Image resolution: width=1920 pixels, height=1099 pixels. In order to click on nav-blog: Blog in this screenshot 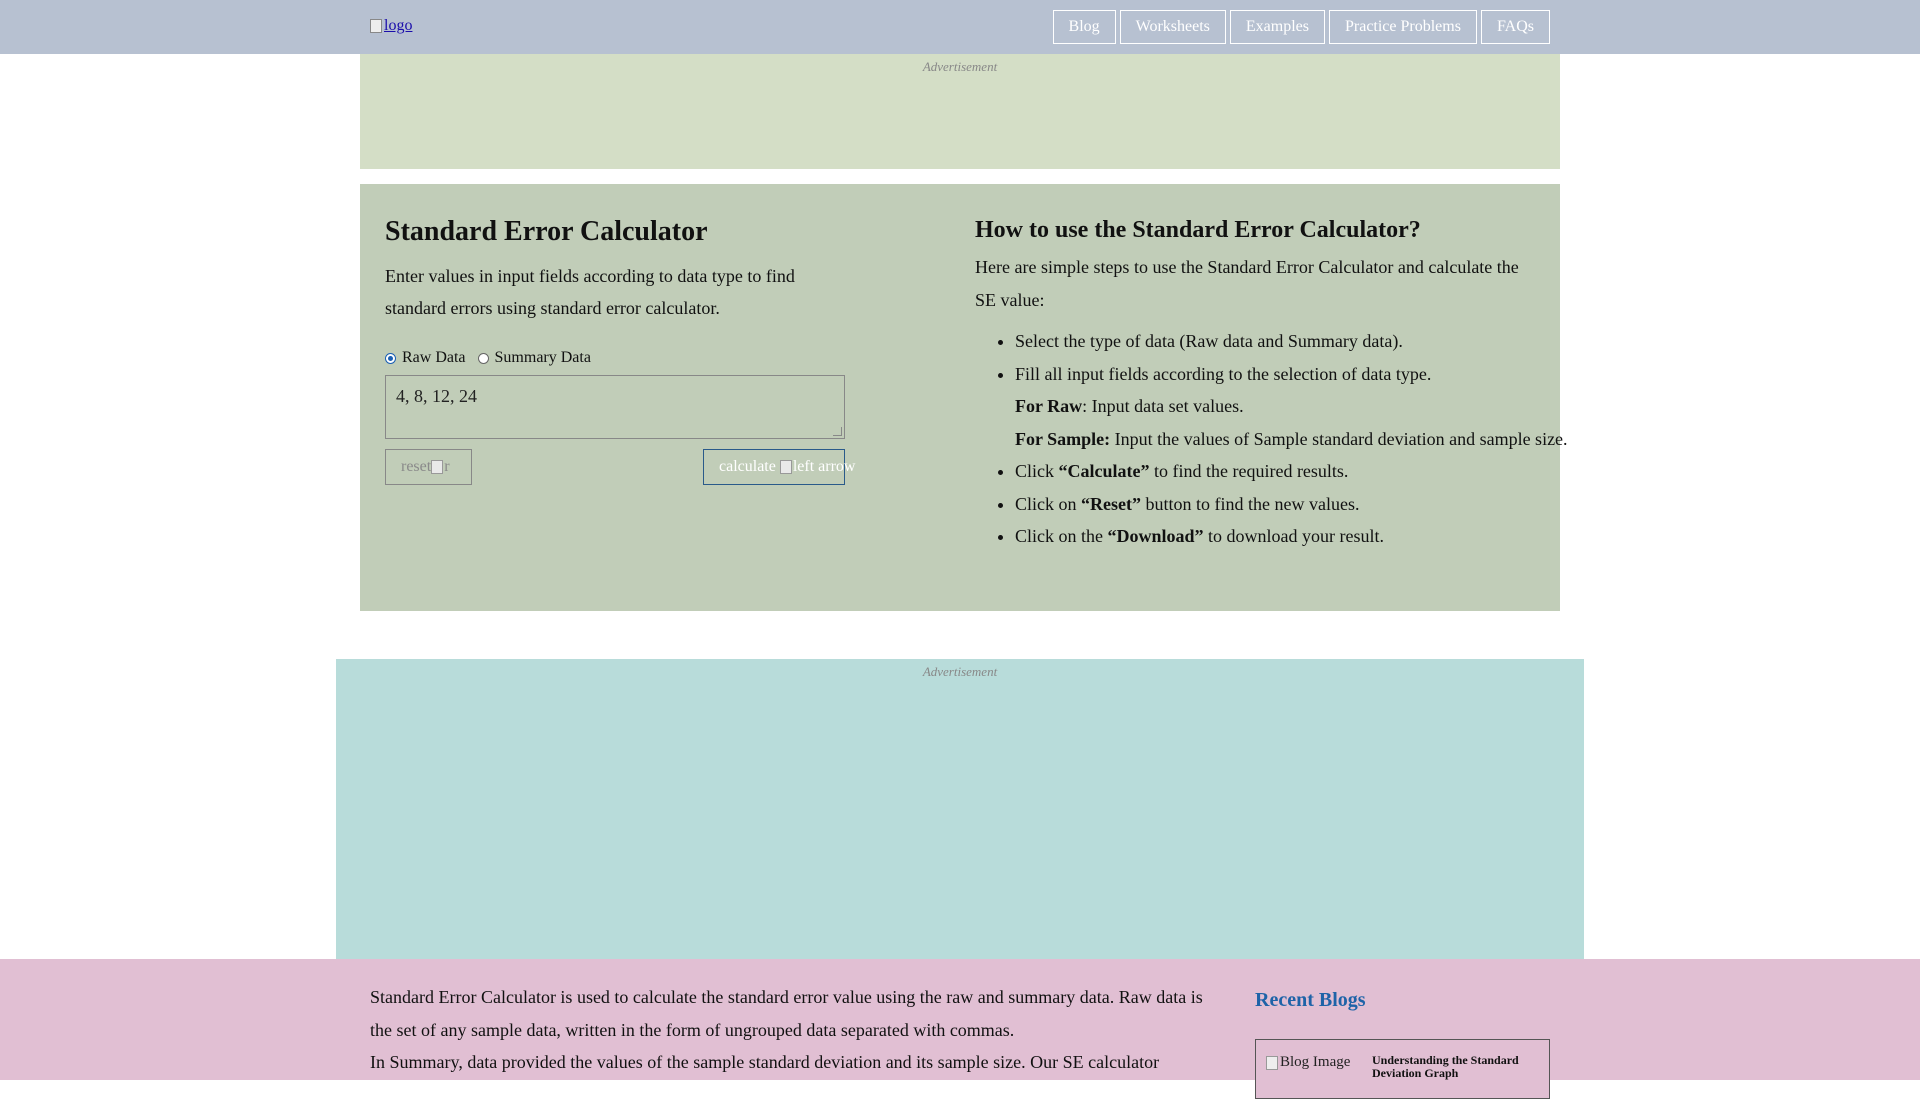, I will do `click(1084, 27)`.